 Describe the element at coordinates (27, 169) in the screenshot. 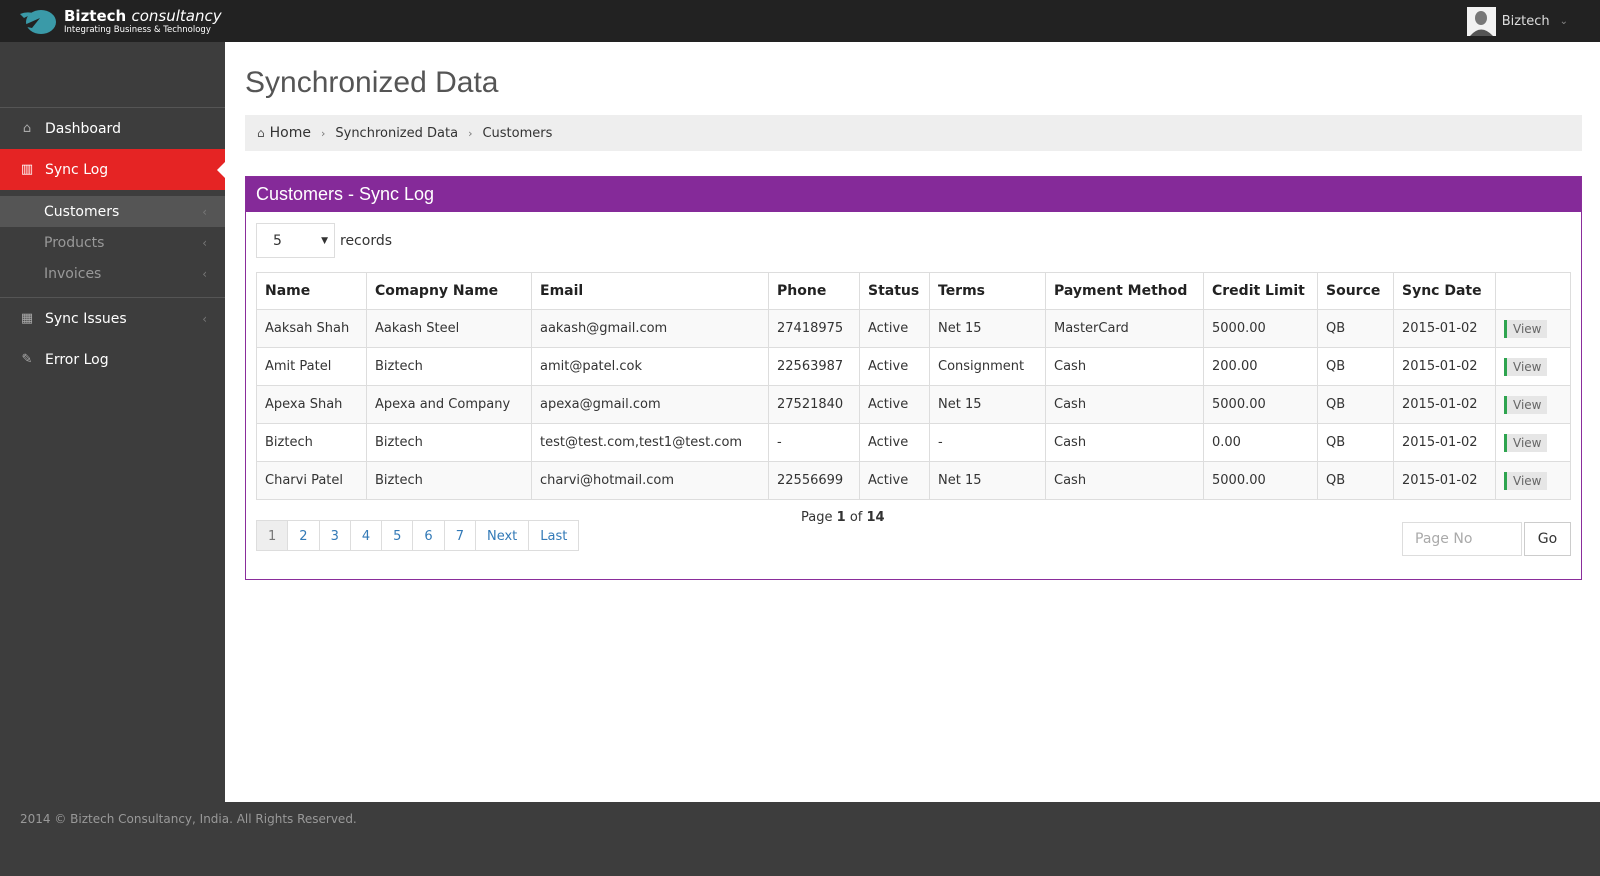

I see `bar-chart-icon: ▥` at that location.